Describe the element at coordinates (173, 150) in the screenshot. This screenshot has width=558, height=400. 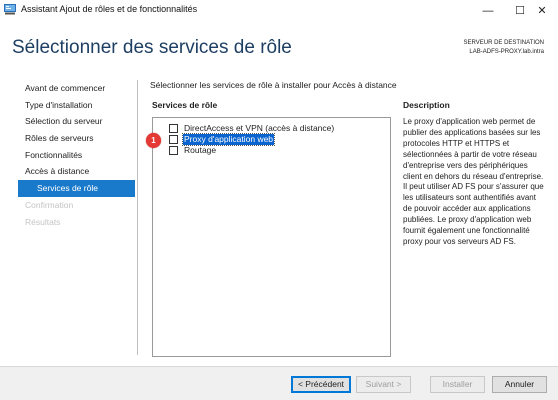
I see `routage-checkbox` at that location.